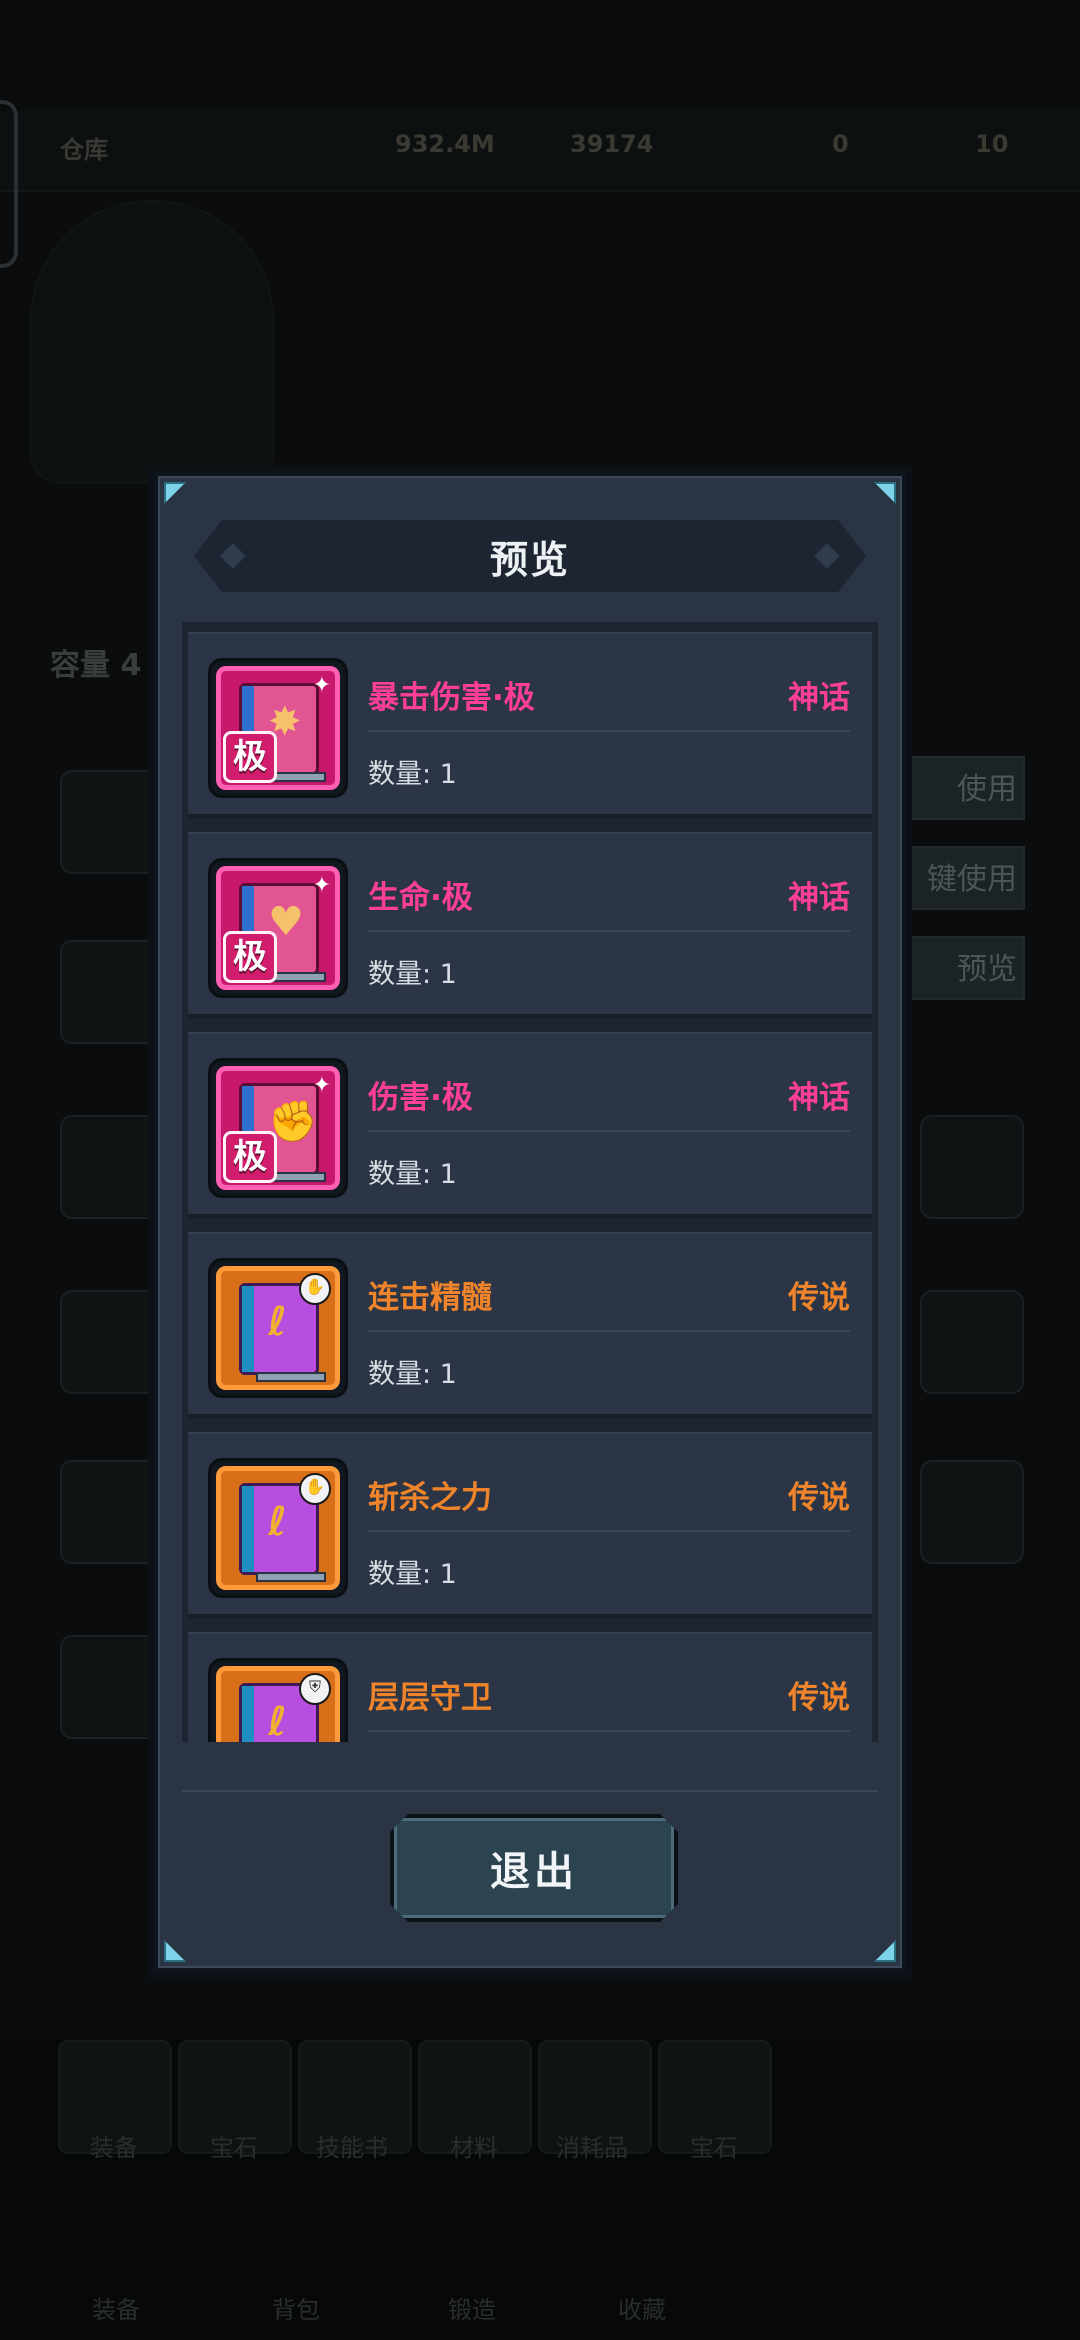 The width and height of the screenshot is (1080, 2340). Describe the element at coordinates (960, 968) in the screenshot. I see `preview-button: 预览` at that location.